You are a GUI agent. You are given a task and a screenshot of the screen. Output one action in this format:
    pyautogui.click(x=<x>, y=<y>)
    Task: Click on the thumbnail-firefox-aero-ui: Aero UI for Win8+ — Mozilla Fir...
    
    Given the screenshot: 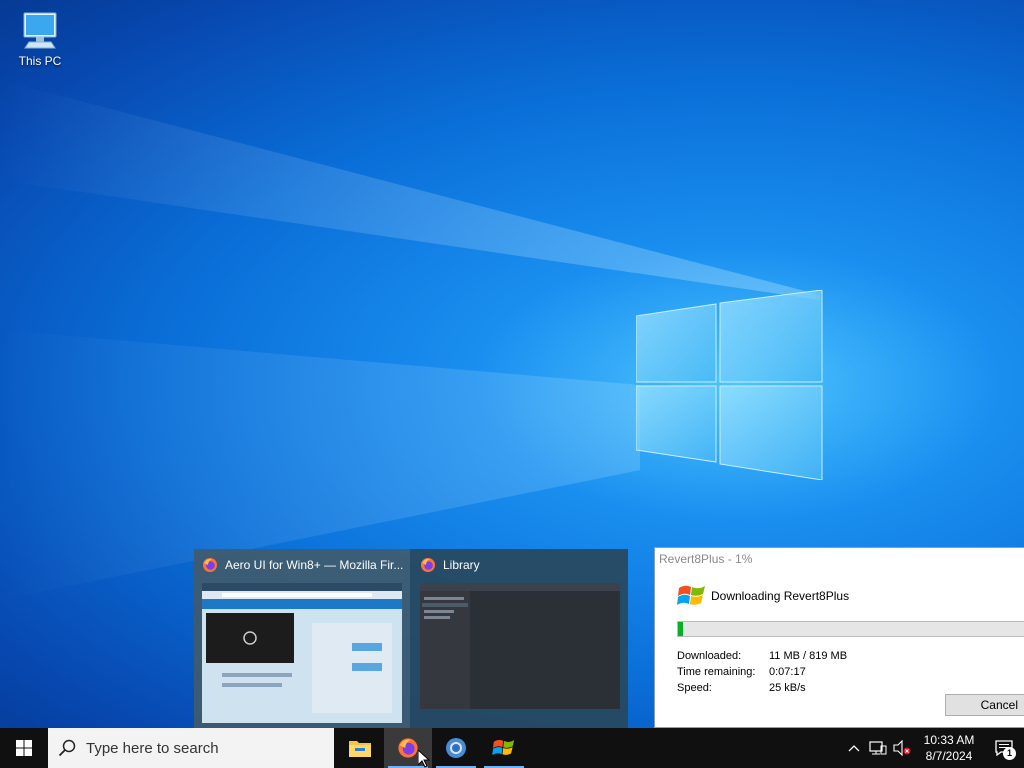 What is the action you would take?
    pyautogui.click(x=302, y=638)
    